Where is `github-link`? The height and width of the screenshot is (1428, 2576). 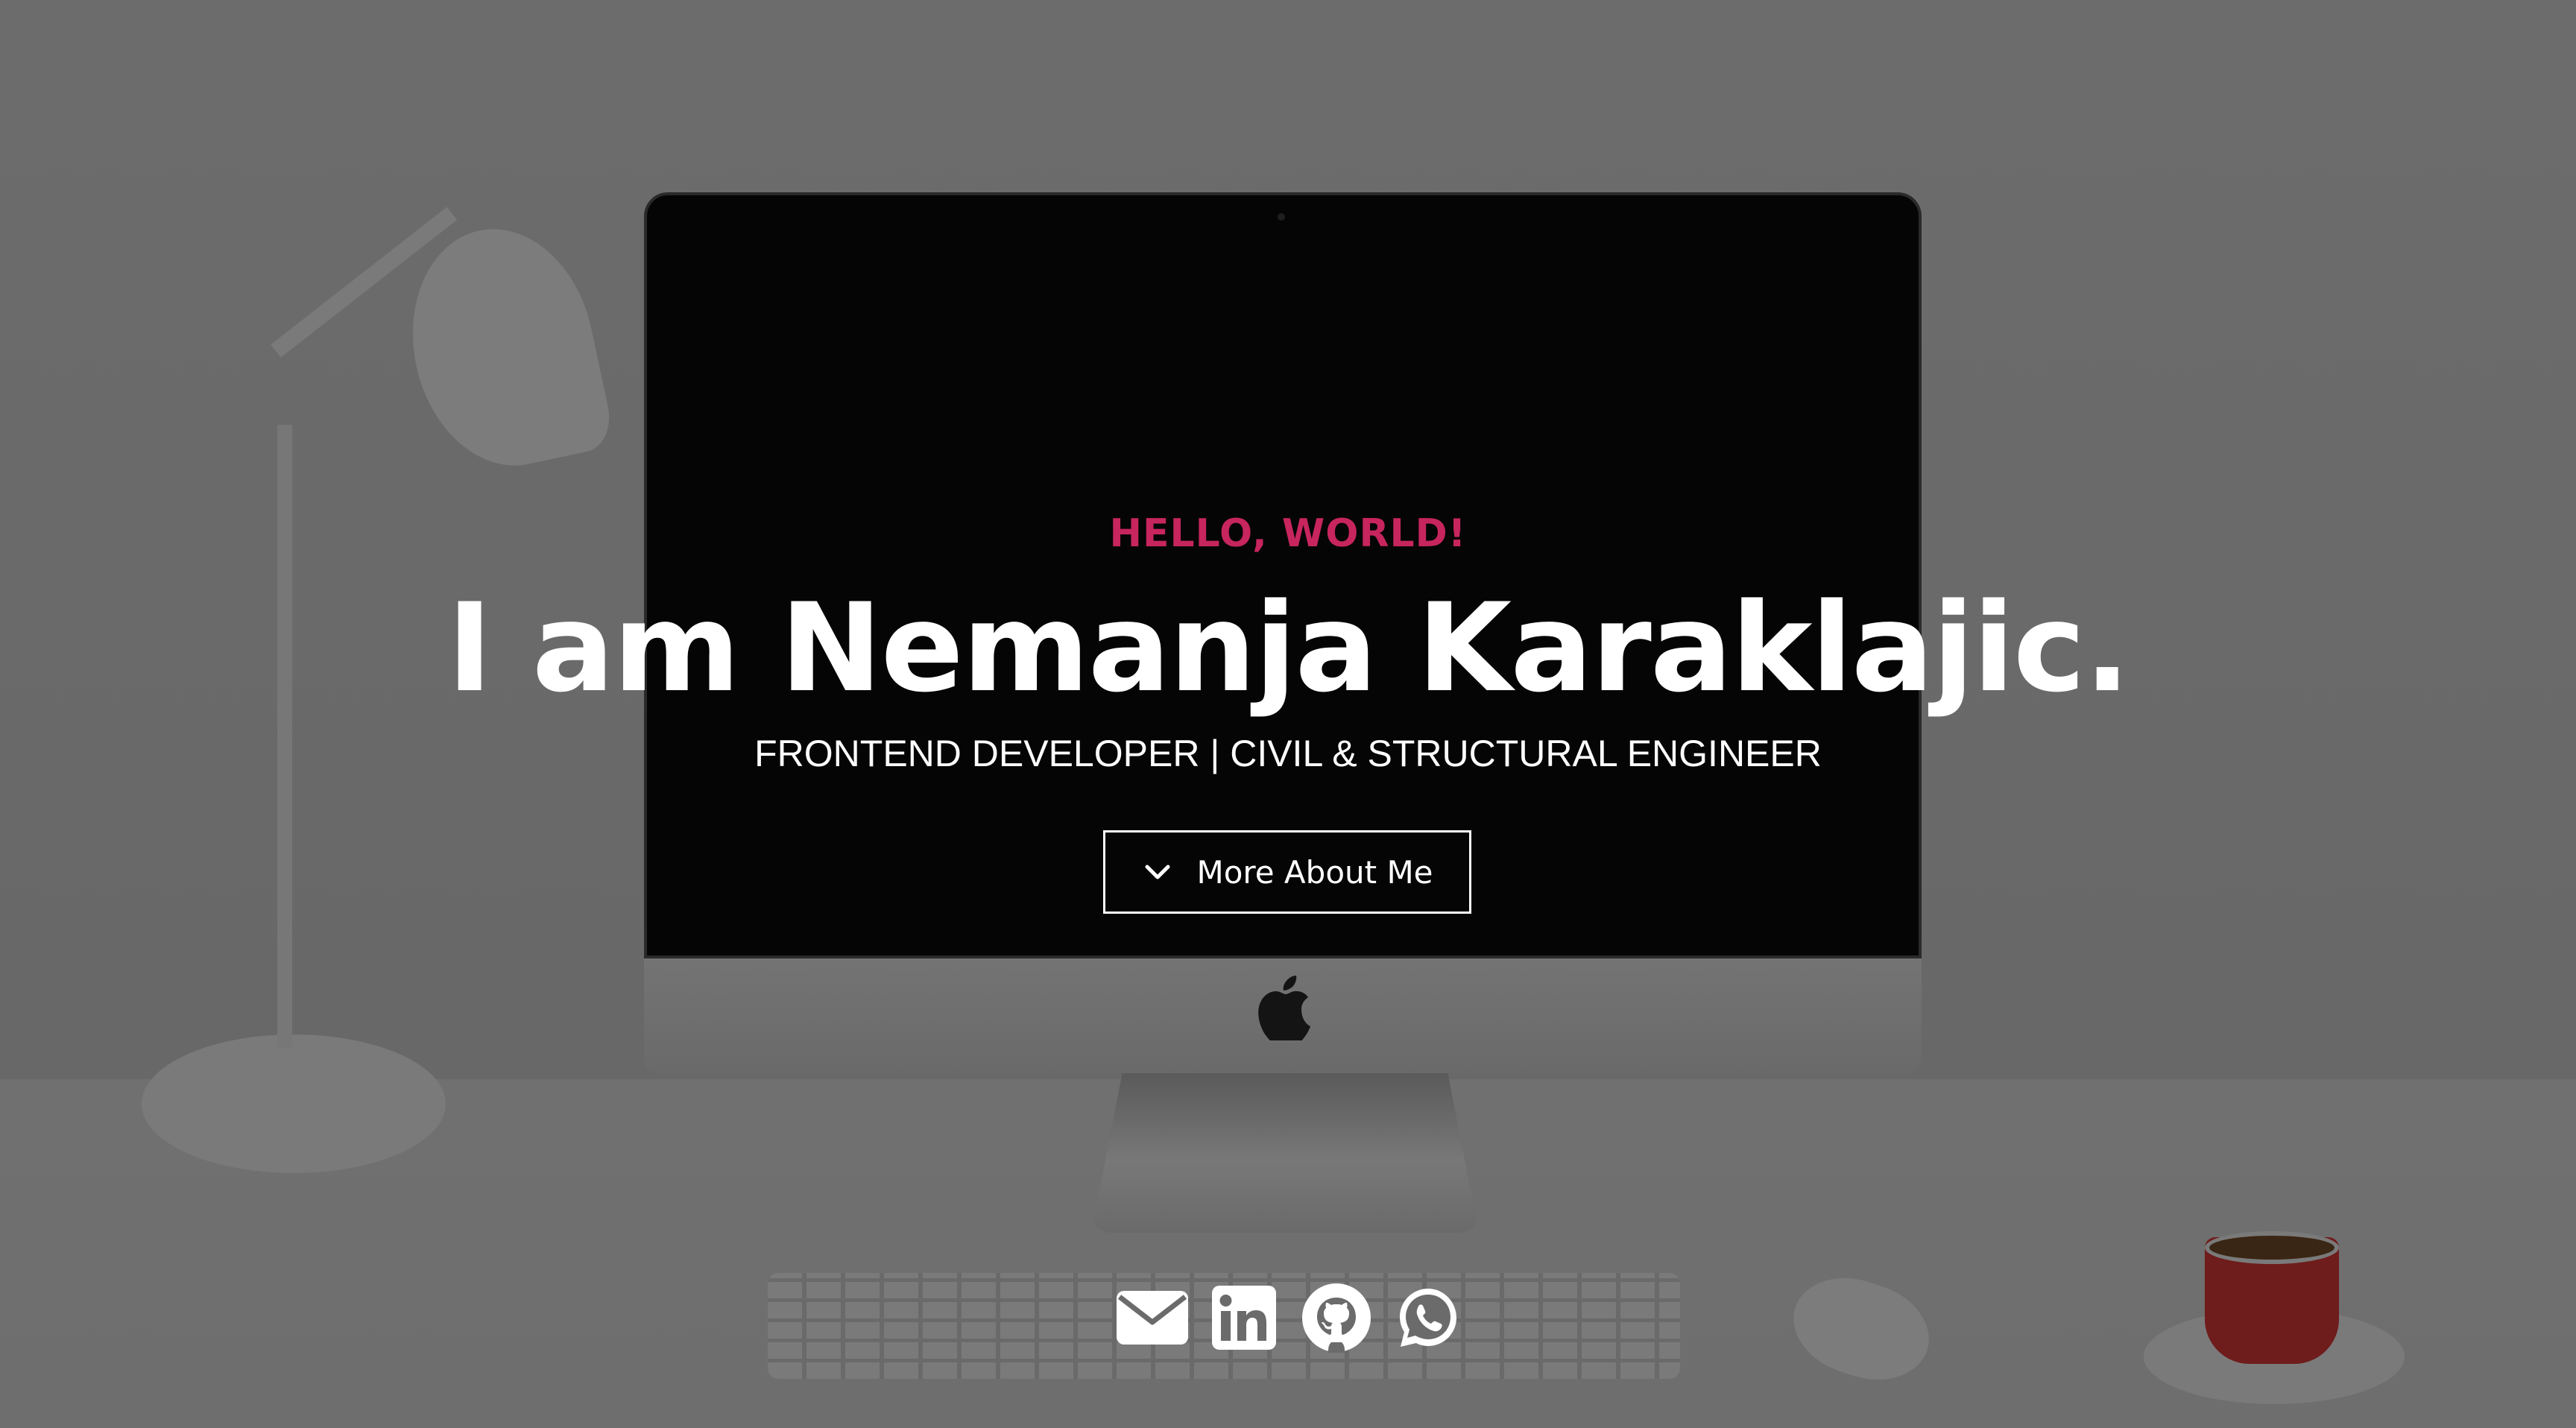 github-link is located at coordinates (1337, 1317).